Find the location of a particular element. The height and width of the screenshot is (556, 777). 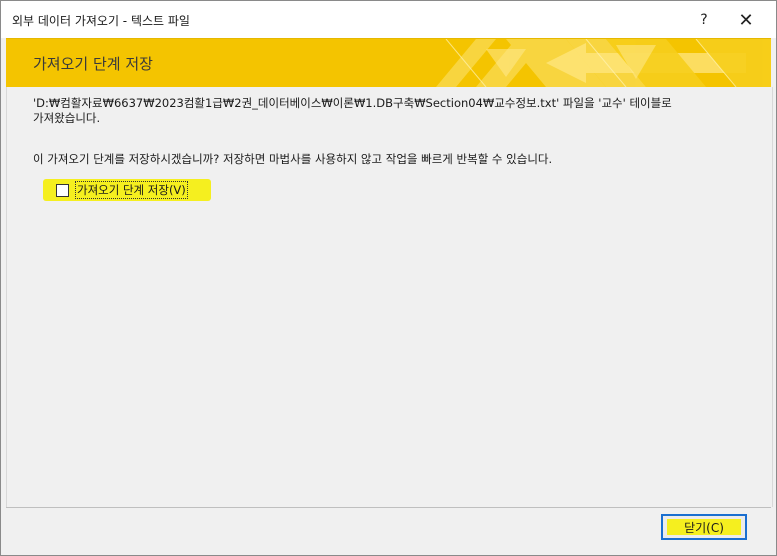

window-title: 외부 데이터 가져오기 - 텍스트 파일 is located at coordinates (101, 21).